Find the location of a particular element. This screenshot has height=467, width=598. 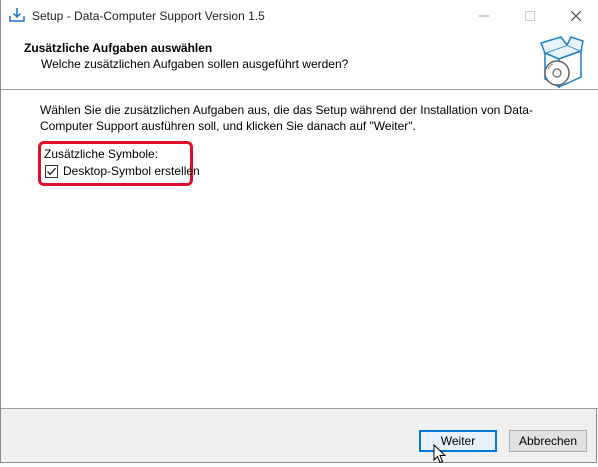

maximize-button is located at coordinates (530, 15).